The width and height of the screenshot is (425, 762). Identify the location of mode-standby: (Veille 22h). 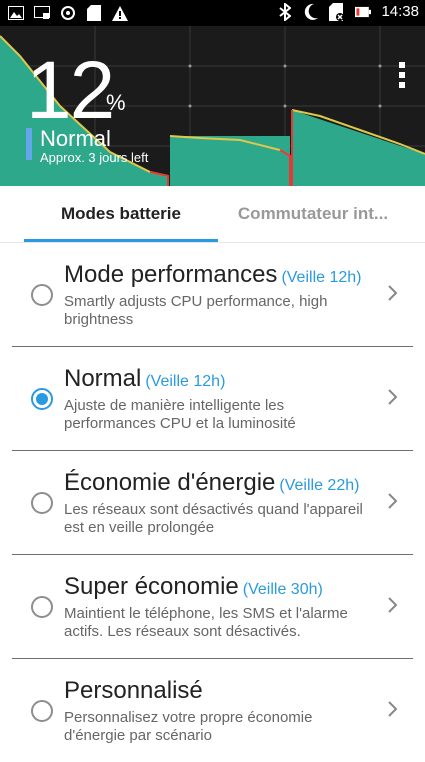
(319, 485).